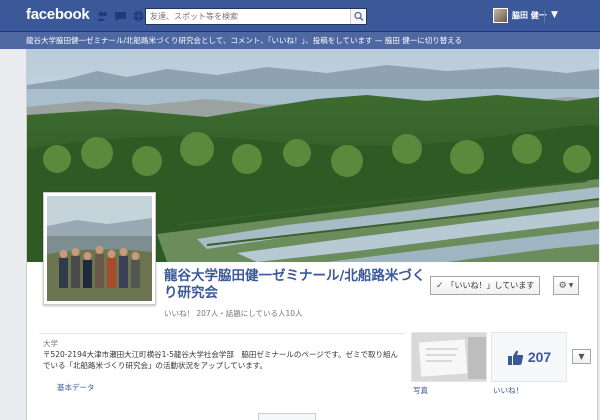 The image size is (600, 420). I want to click on photos-thumbnail, so click(449, 357).